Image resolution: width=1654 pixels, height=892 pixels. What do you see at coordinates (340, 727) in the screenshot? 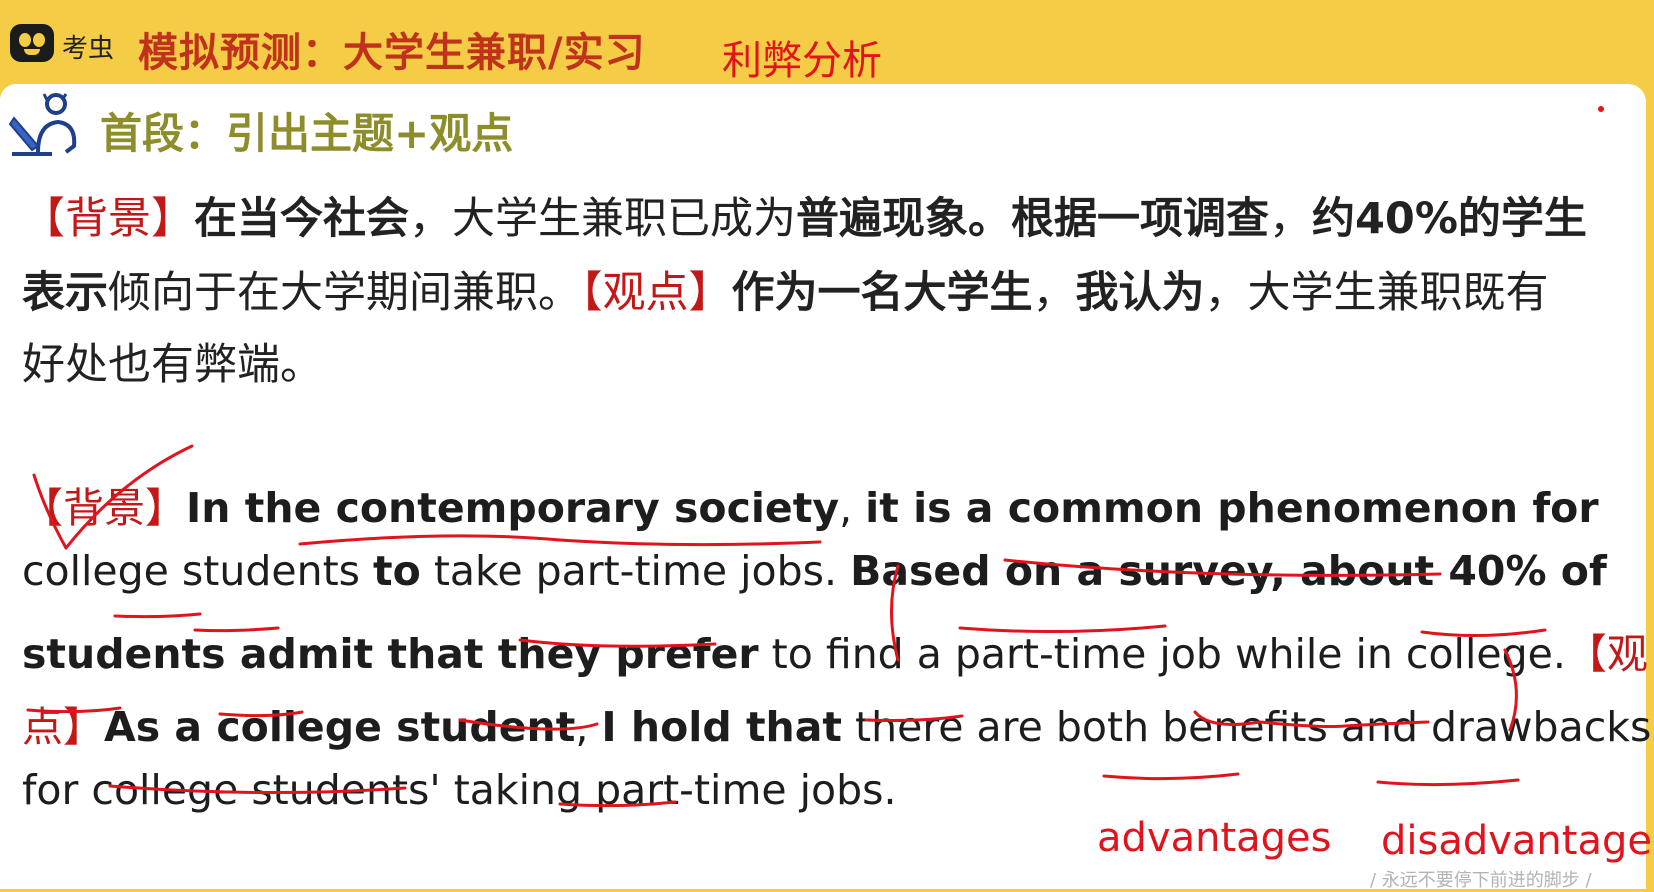
I see `text-run: As a college student` at bounding box center [340, 727].